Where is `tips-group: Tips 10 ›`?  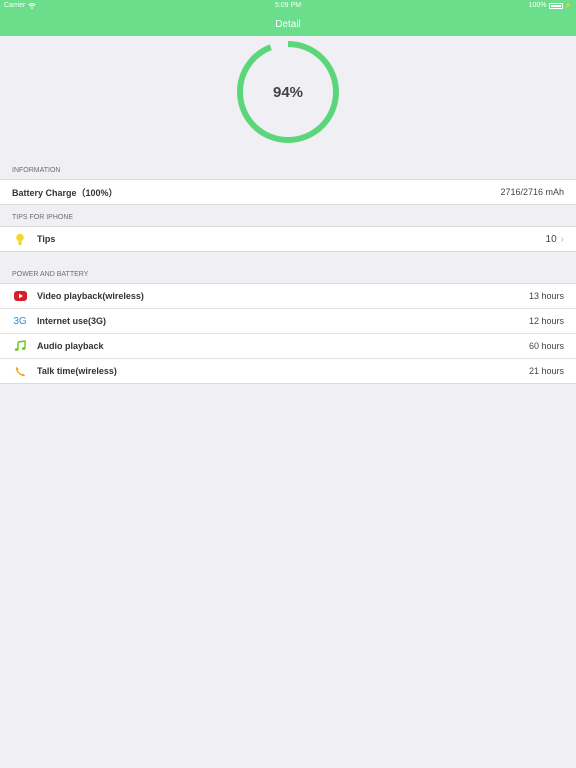 tips-group: Tips 10 › is located at coordinates (288, 239).